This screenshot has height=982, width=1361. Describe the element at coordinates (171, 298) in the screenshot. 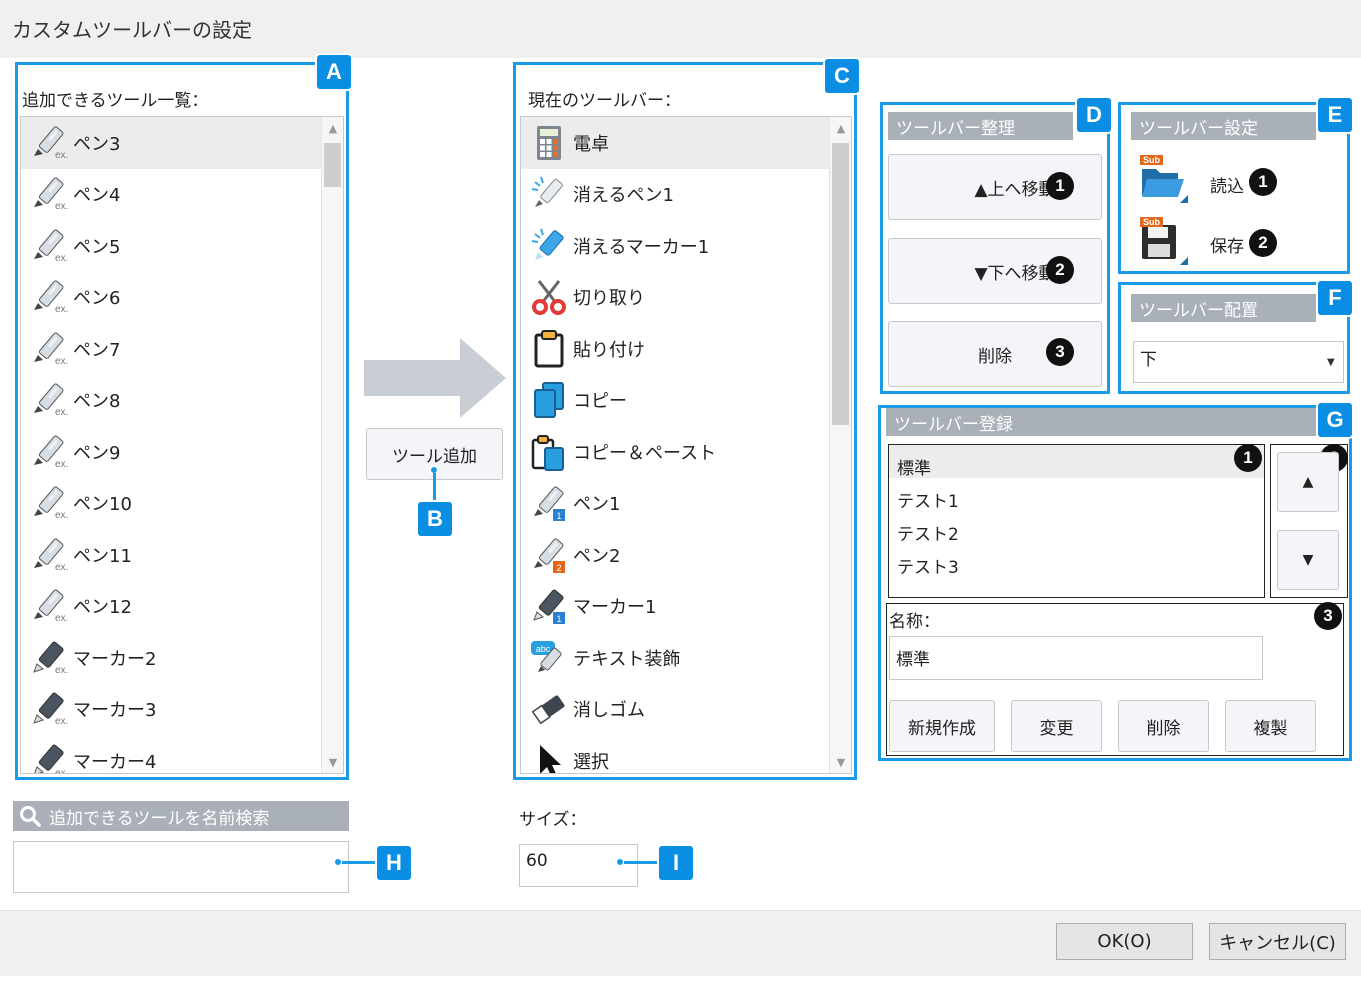

I see `available-tool-item: ex. ペン6` at that location.